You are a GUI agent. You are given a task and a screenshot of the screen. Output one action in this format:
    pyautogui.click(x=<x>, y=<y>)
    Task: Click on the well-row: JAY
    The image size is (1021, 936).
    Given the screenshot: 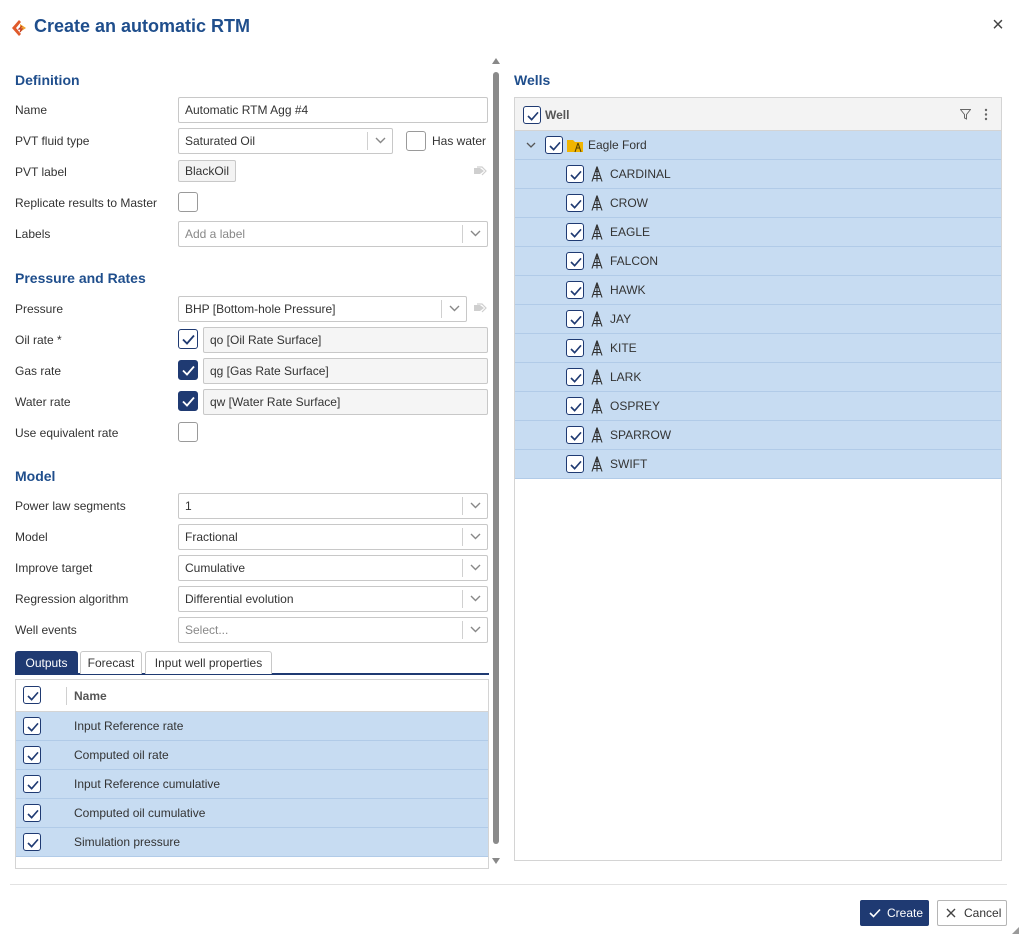 What is the action you would take?
    pyautogui.click(x=758, y=319)
    